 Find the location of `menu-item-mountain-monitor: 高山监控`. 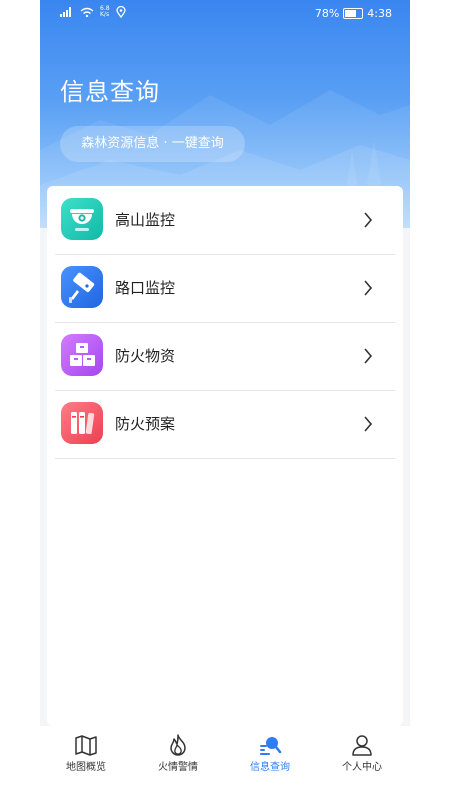

menu-item-mountain-monitor: 高山监控 is located at coordinates (225, 220).